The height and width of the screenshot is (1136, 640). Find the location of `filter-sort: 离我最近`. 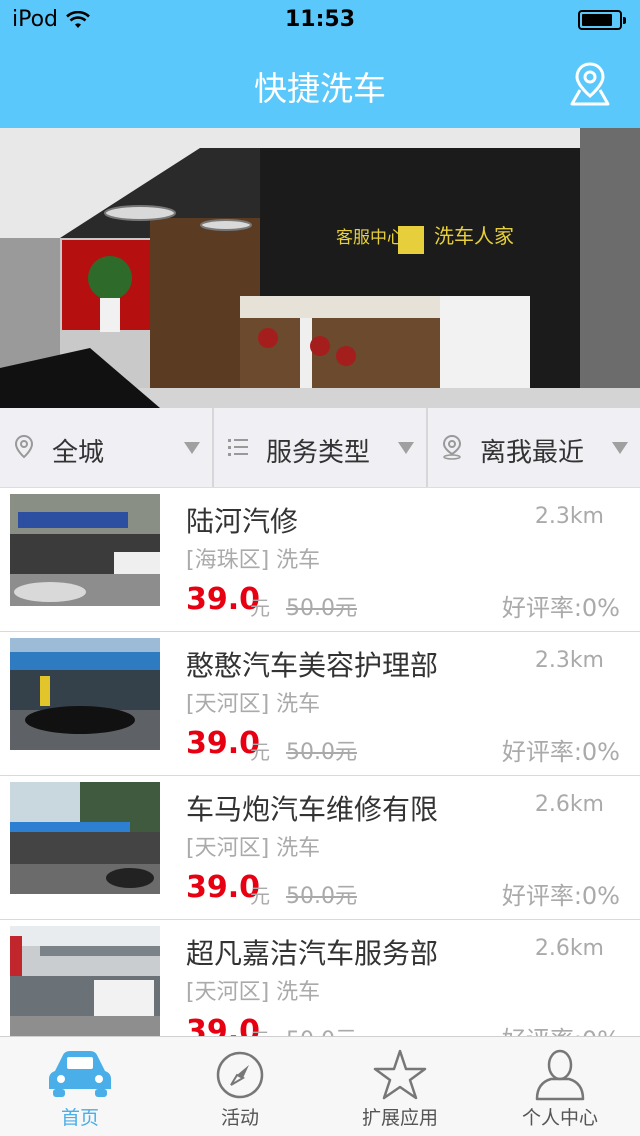

filter-sort: 离我最近 is located at coordinates (533, 447).